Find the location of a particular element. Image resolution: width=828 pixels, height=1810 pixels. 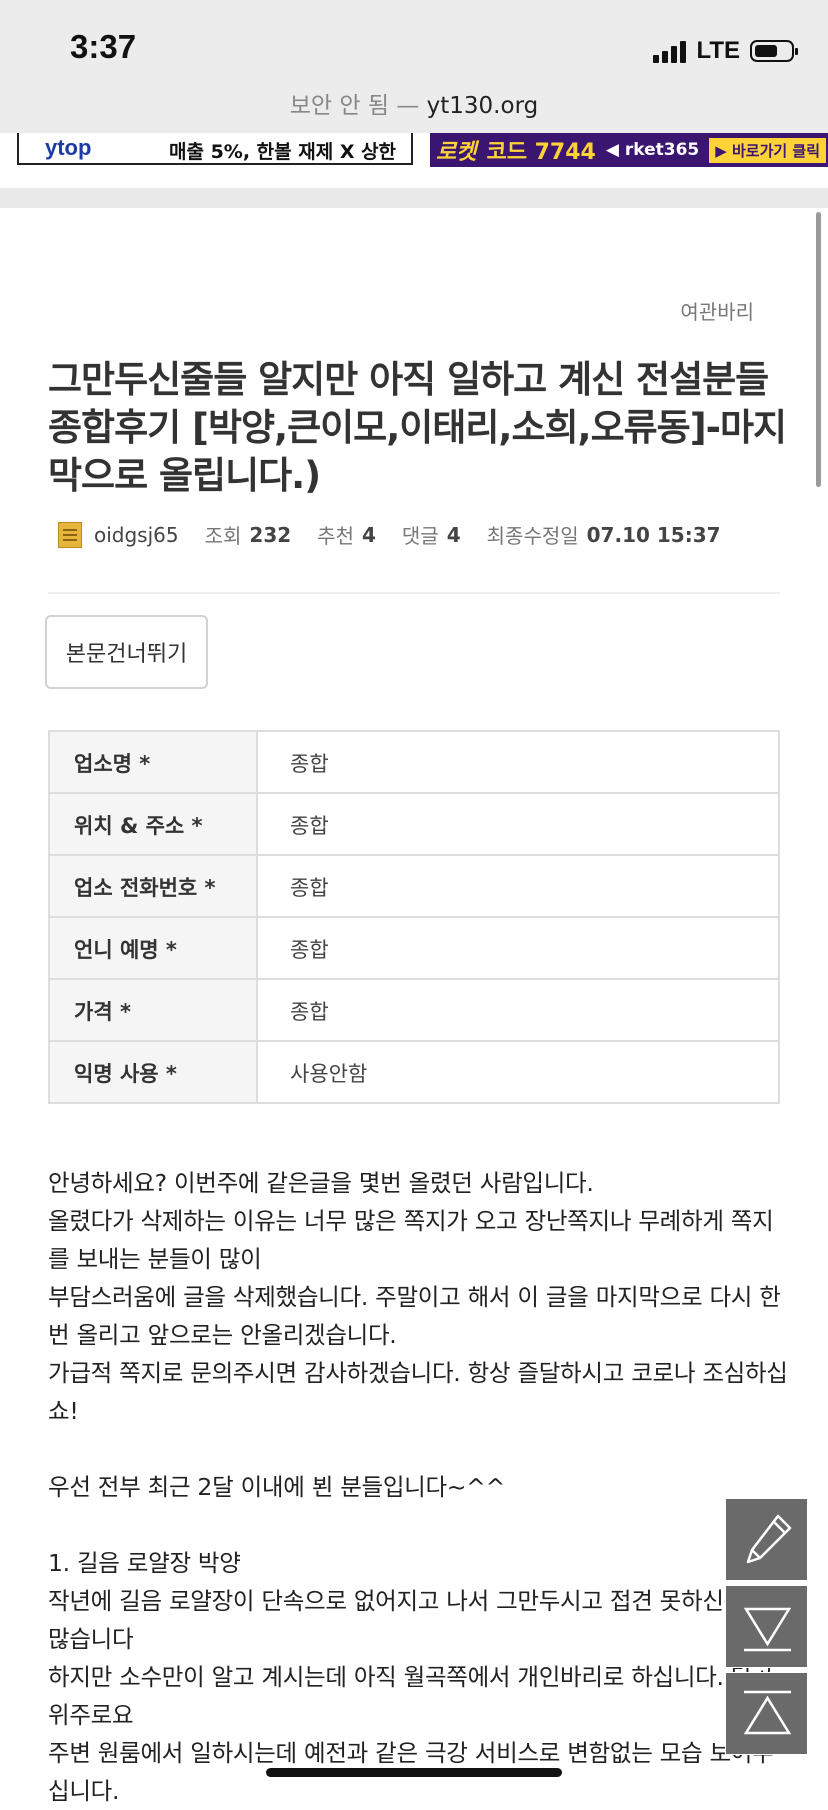

scroll-down-button is located at coordinates (766, 1626).